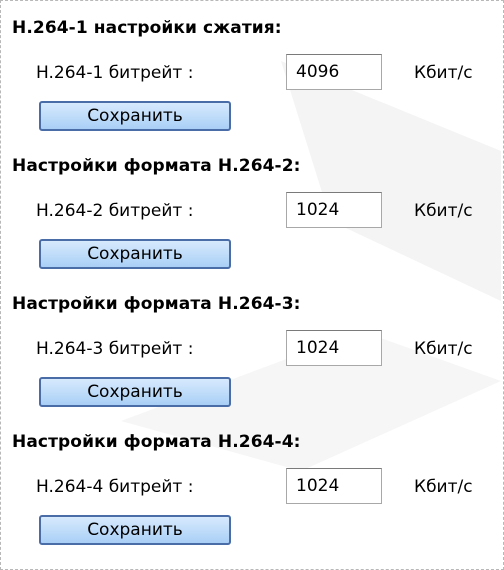  I want to click on bitrate-label-h264-1: H.264-1 битрейт :, so click(115, 73).